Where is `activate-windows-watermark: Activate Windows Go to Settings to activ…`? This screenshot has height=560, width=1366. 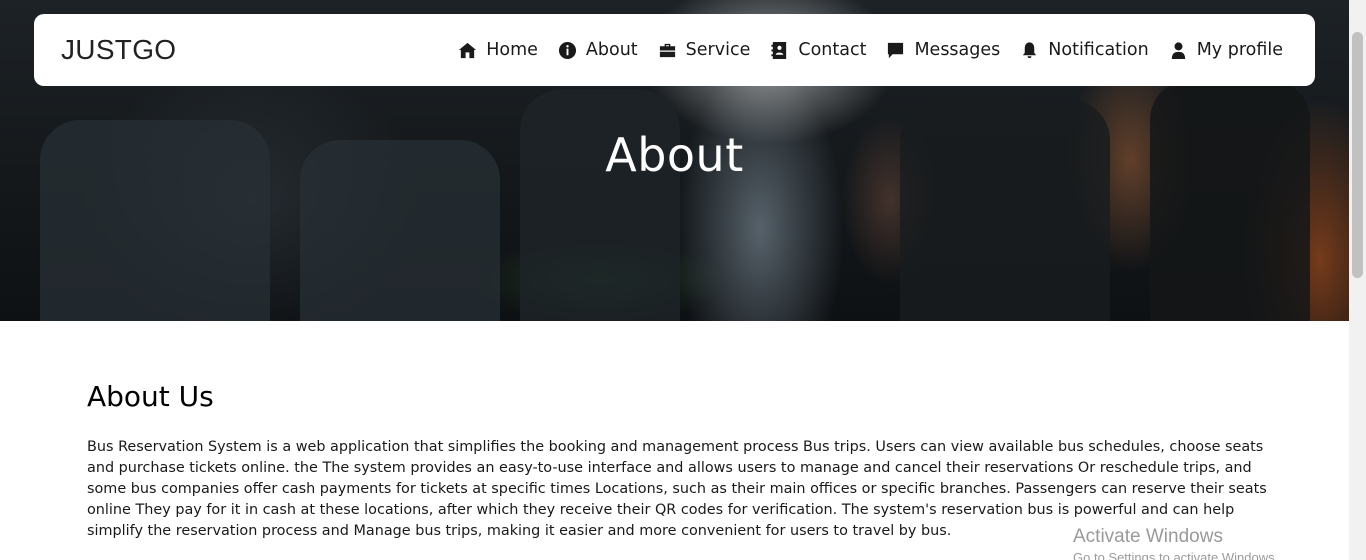 activate-windows-watermark: Activate Windows Go to Settings to activ… is located at coordinates (1175, 543).